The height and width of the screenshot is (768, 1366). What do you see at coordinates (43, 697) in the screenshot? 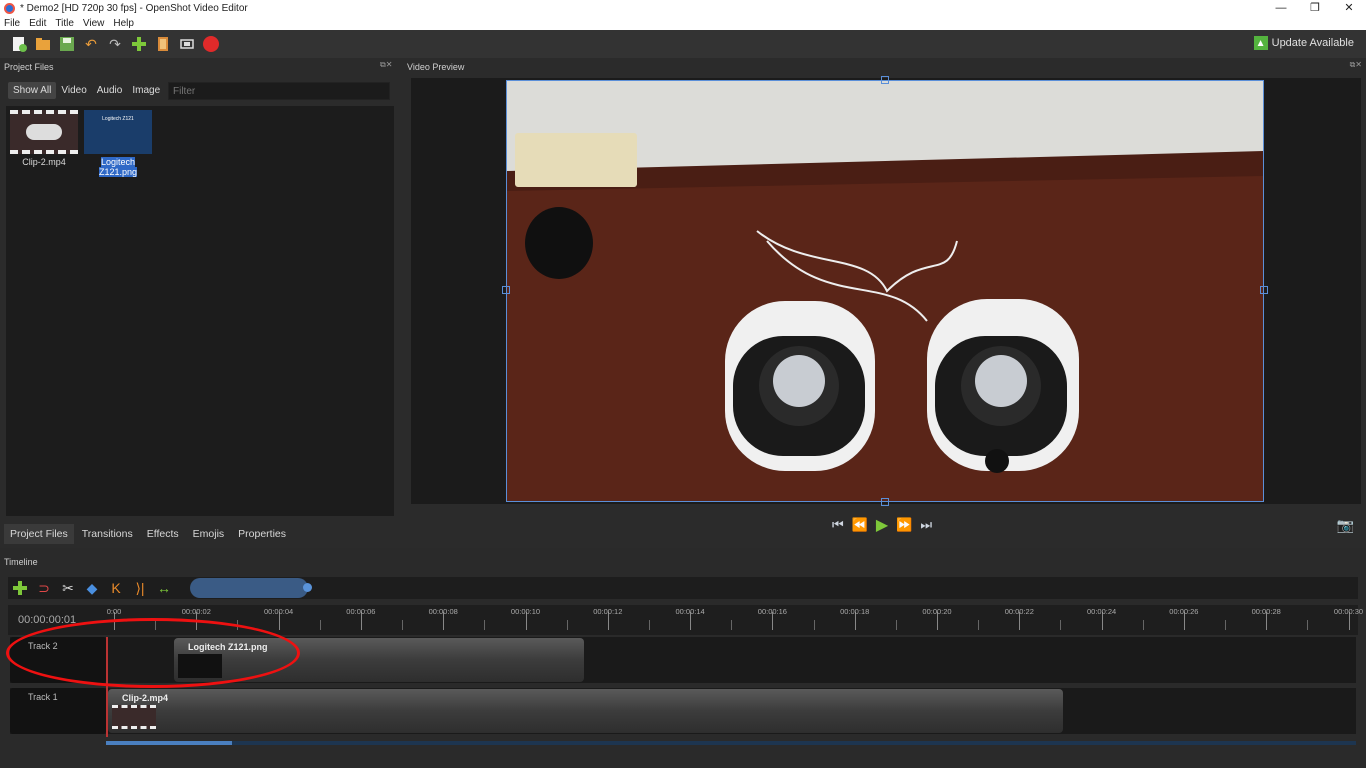
I see `track-name: Track 1` at bounding box center [43, 697].